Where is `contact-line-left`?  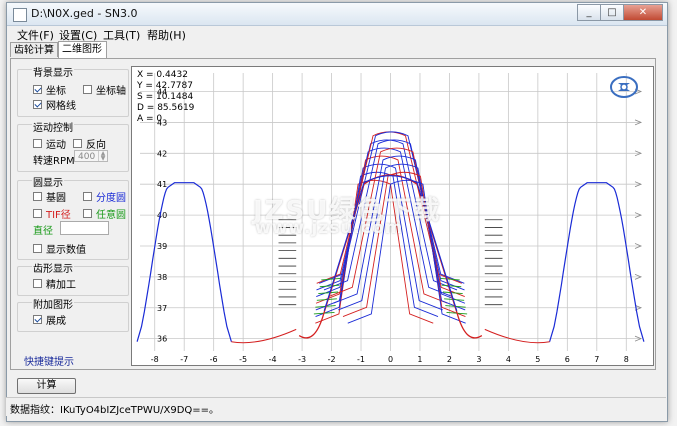
contact-line-left is located at coordinates (329, 286).